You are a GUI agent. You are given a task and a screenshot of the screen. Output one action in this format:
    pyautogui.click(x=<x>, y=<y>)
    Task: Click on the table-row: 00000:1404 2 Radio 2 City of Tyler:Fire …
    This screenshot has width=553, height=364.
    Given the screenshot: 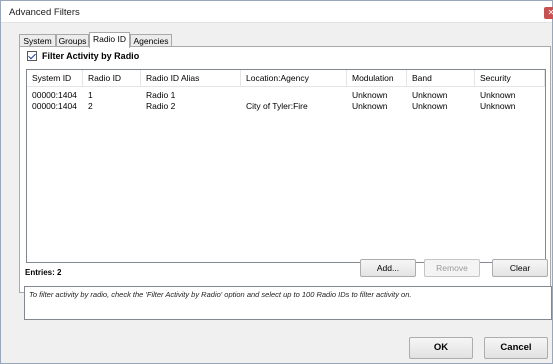 What is the action you would take?
    pyautogui.click(x=286, y=106)
    